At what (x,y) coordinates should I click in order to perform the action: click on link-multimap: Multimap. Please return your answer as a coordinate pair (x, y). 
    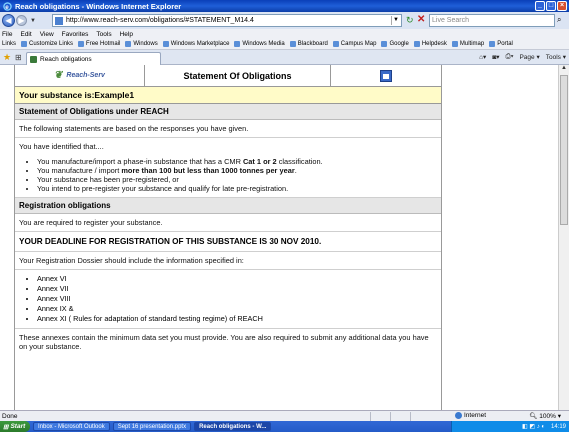
    Looking at the image, I should click on (467, 44).